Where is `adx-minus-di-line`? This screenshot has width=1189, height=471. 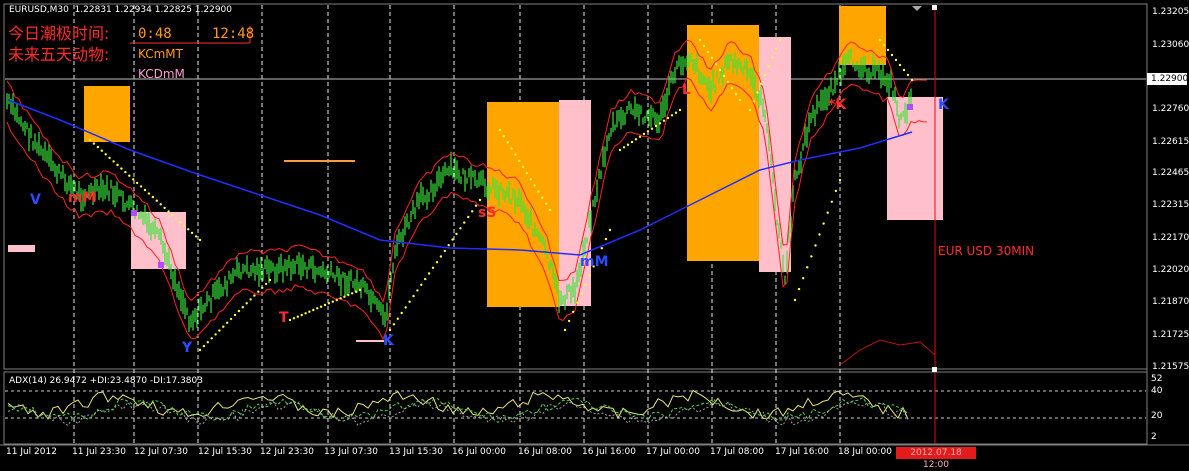 adx-minus-di-line is located at coordinates (458, 413).